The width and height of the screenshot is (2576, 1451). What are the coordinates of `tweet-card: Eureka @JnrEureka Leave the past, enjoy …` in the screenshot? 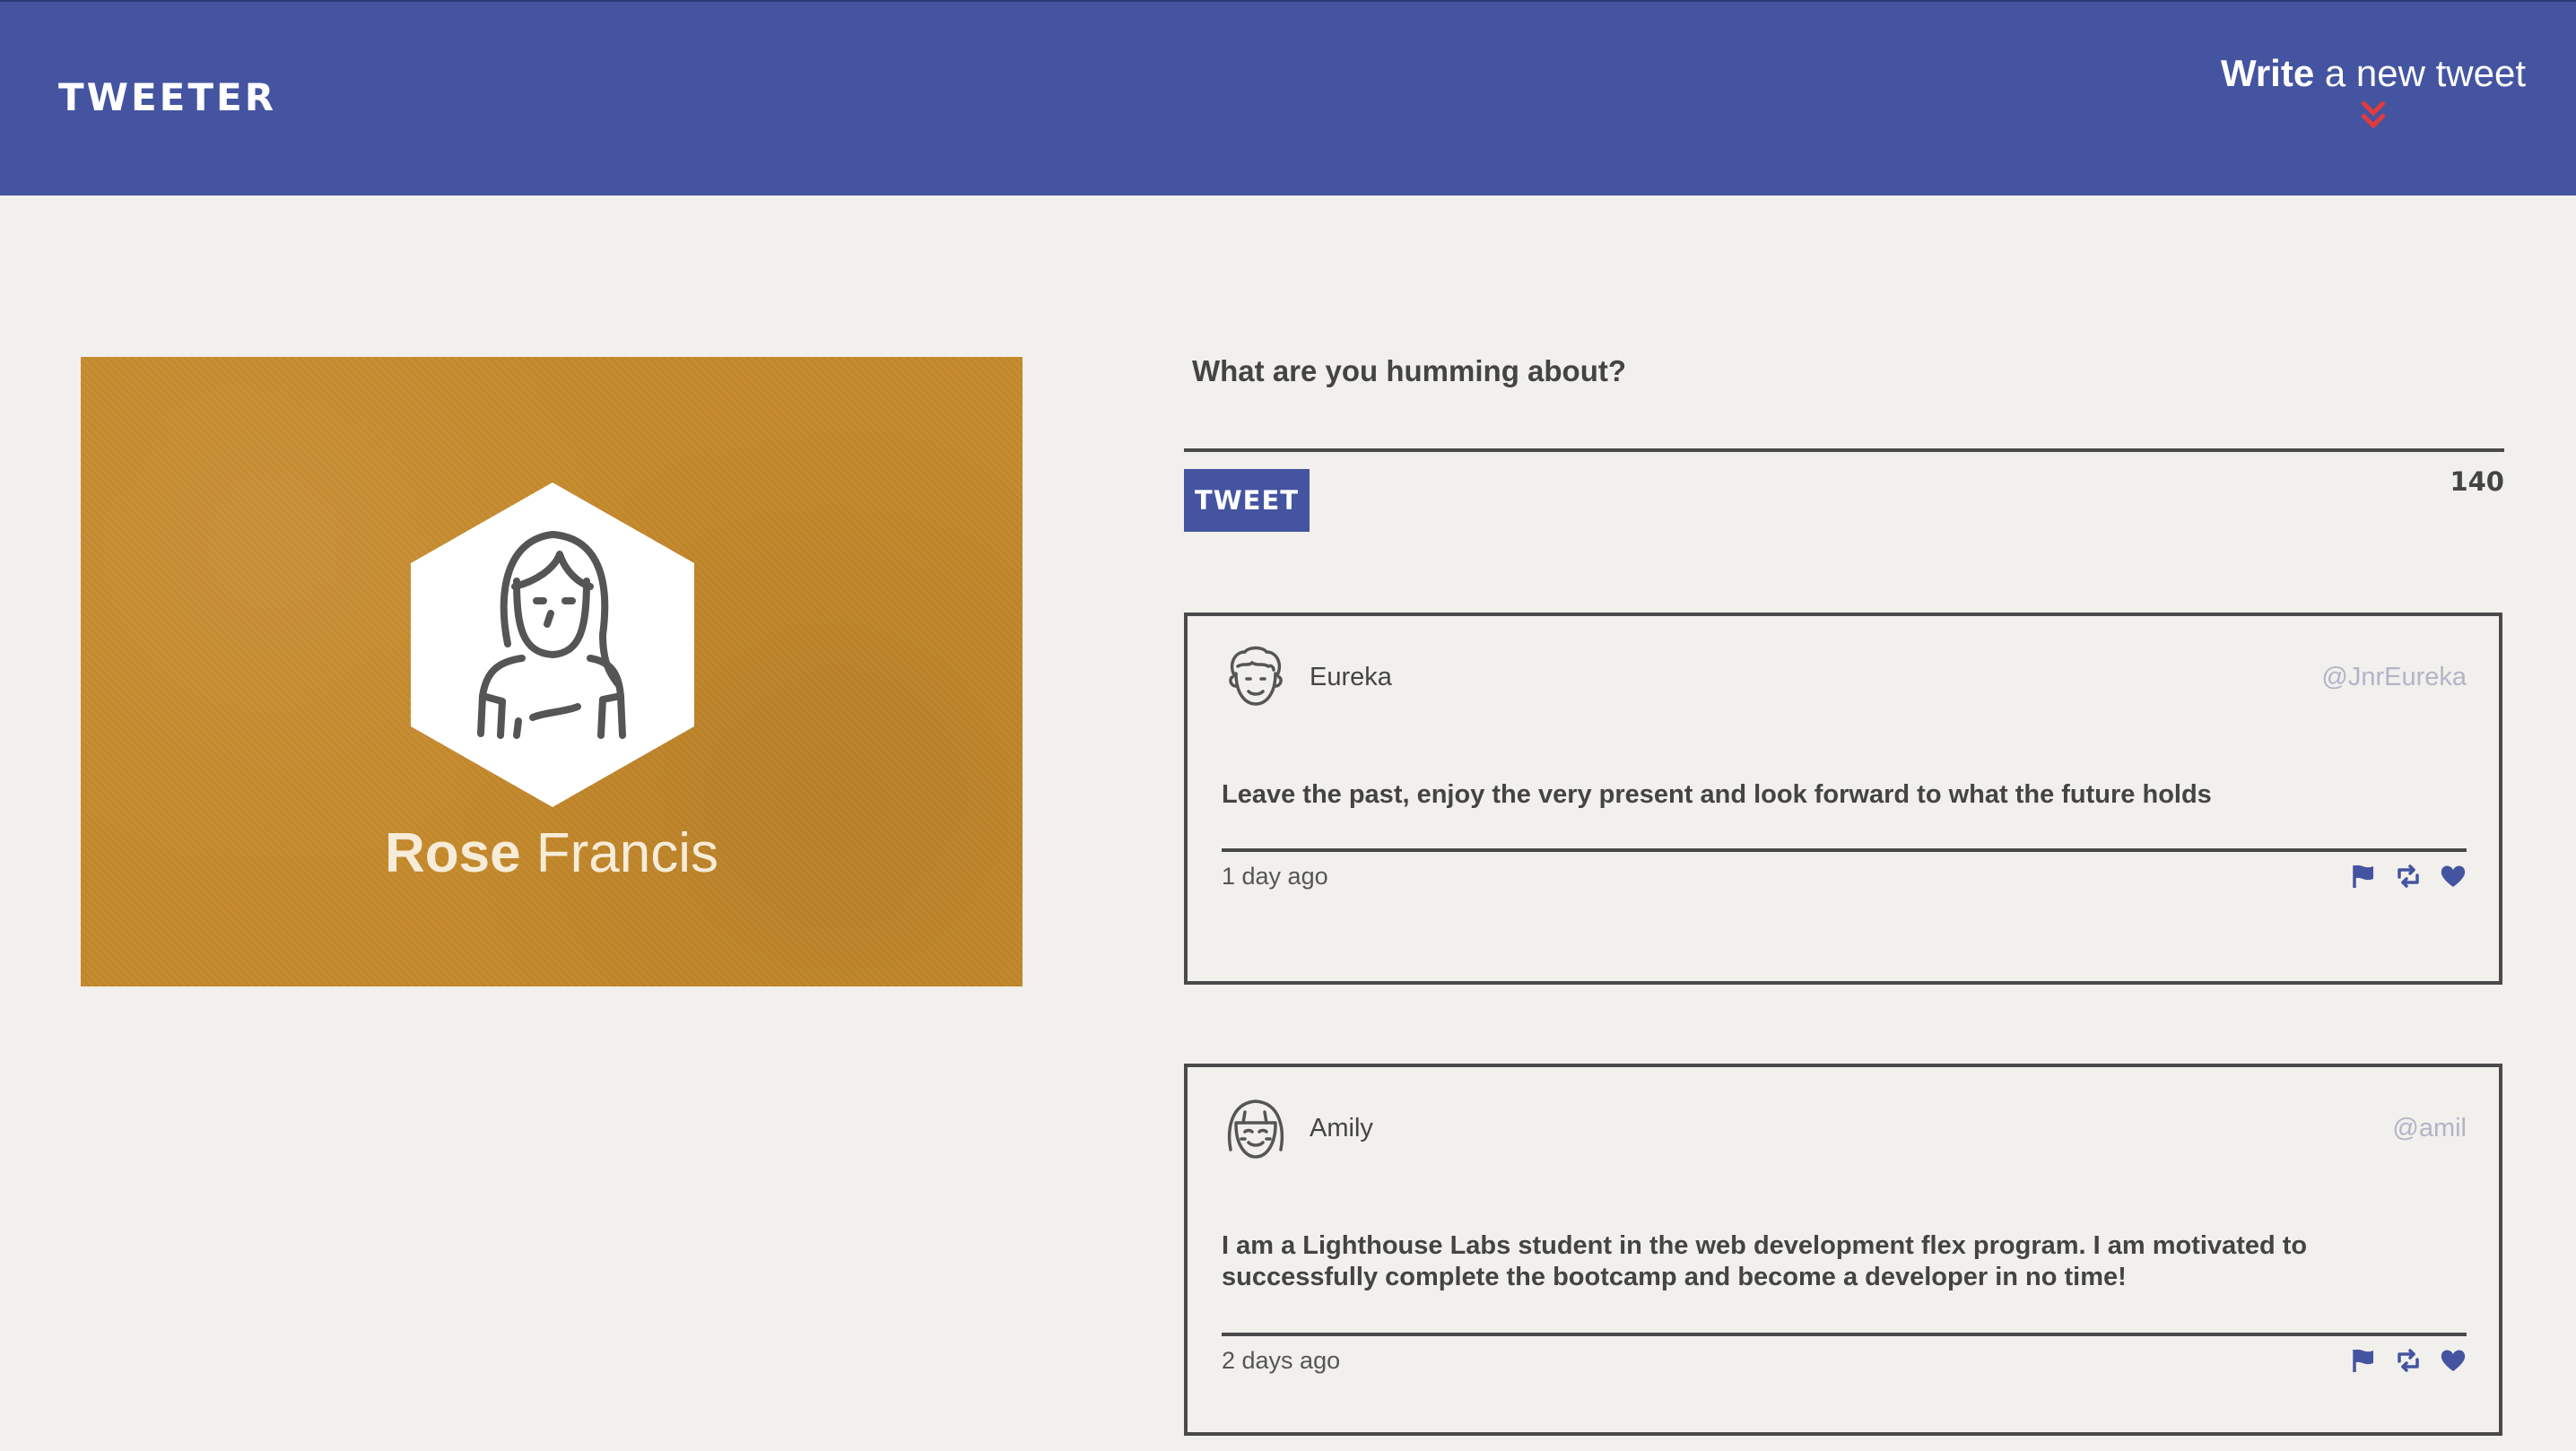 It's located at (1843, 799).